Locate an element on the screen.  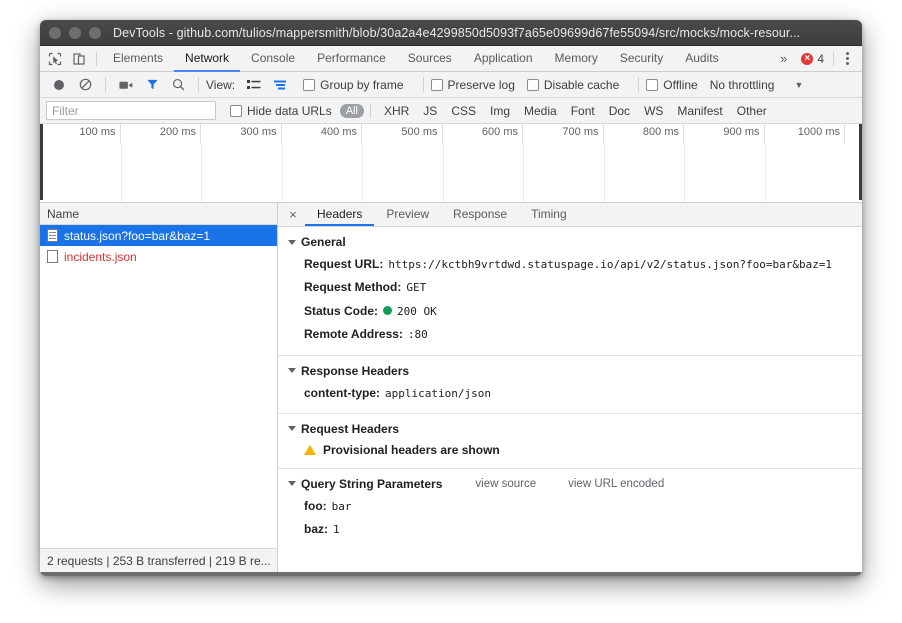
chip-font: Font is located at coordinates (583, 111).